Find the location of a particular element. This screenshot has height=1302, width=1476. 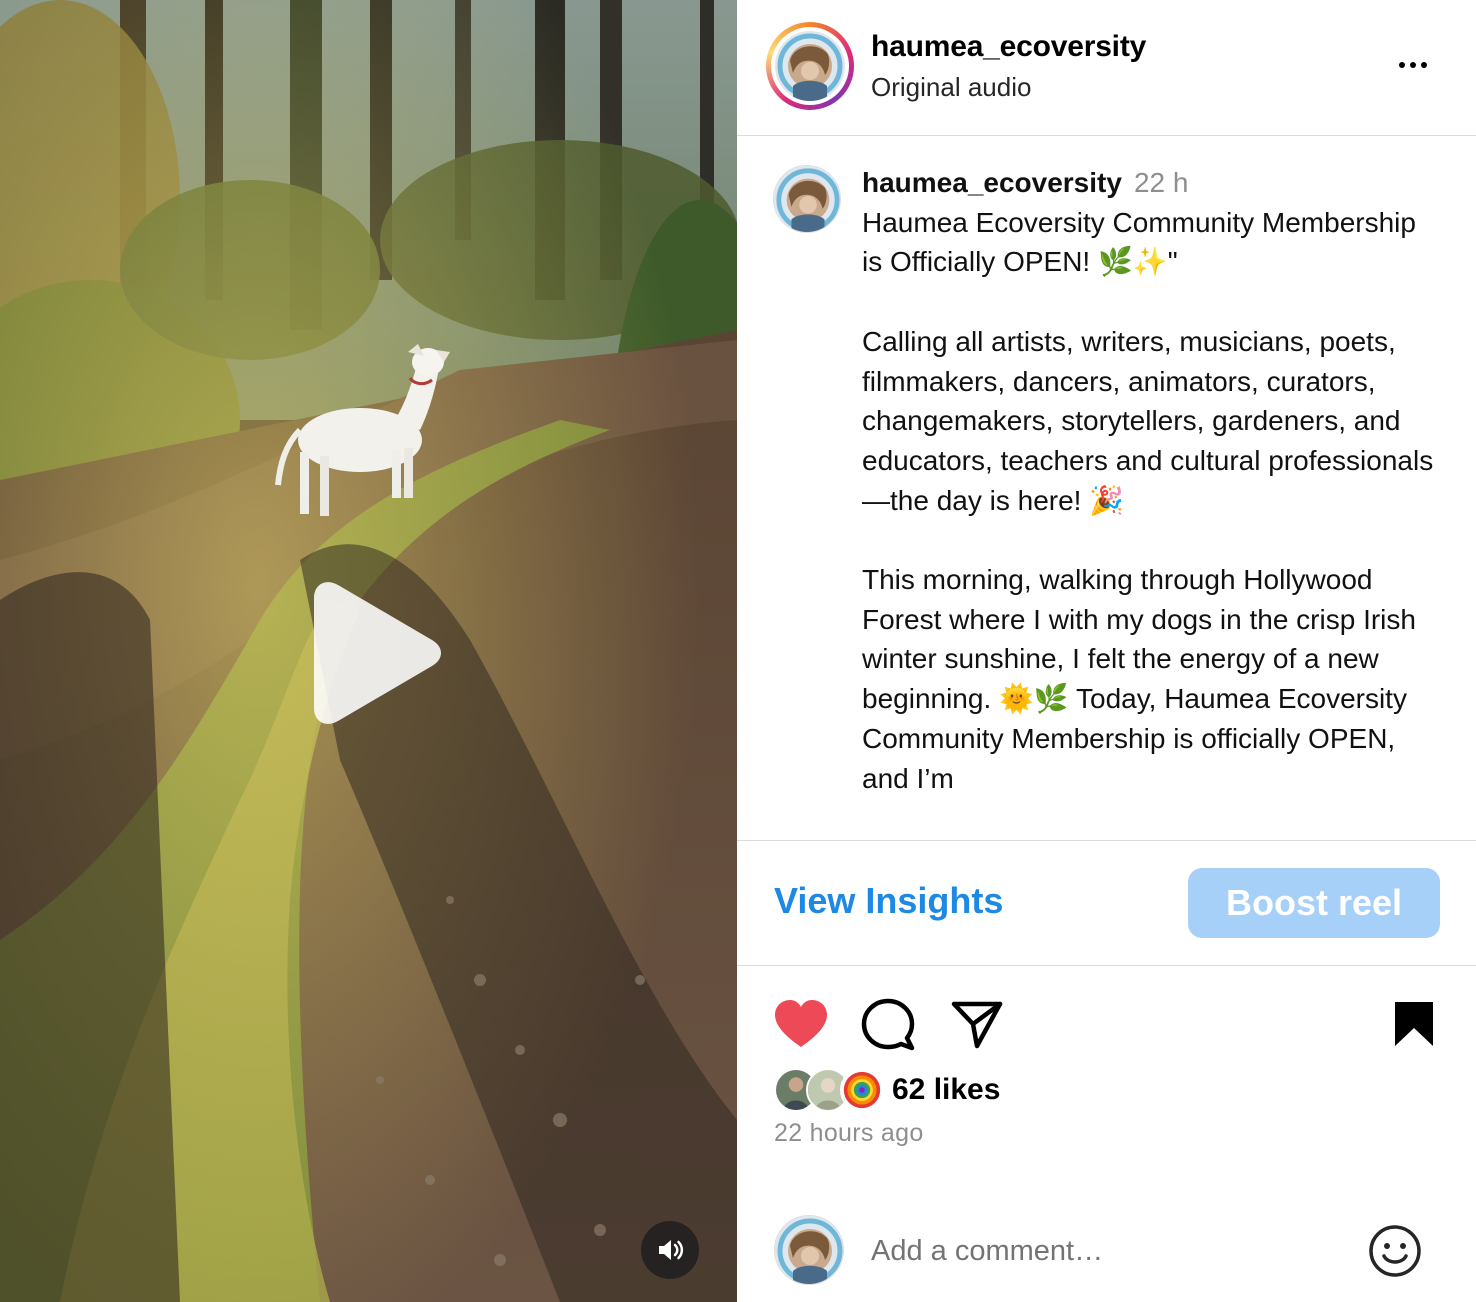

caption-username: haumea_ecoversity is located at coordinates (992, 182).